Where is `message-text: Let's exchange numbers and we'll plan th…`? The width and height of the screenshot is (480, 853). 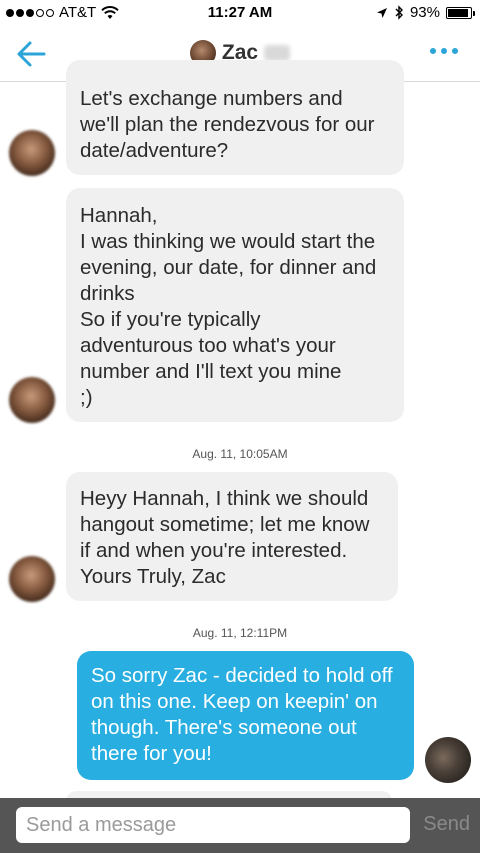 message-text: Let's exchange numbers and we'll plan th… is located at coordinates (227, 124).